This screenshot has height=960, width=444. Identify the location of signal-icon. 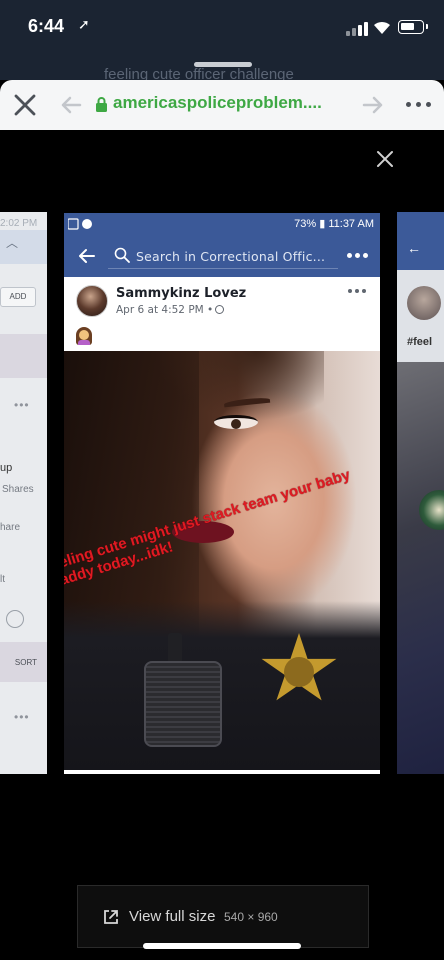
(357, 29).